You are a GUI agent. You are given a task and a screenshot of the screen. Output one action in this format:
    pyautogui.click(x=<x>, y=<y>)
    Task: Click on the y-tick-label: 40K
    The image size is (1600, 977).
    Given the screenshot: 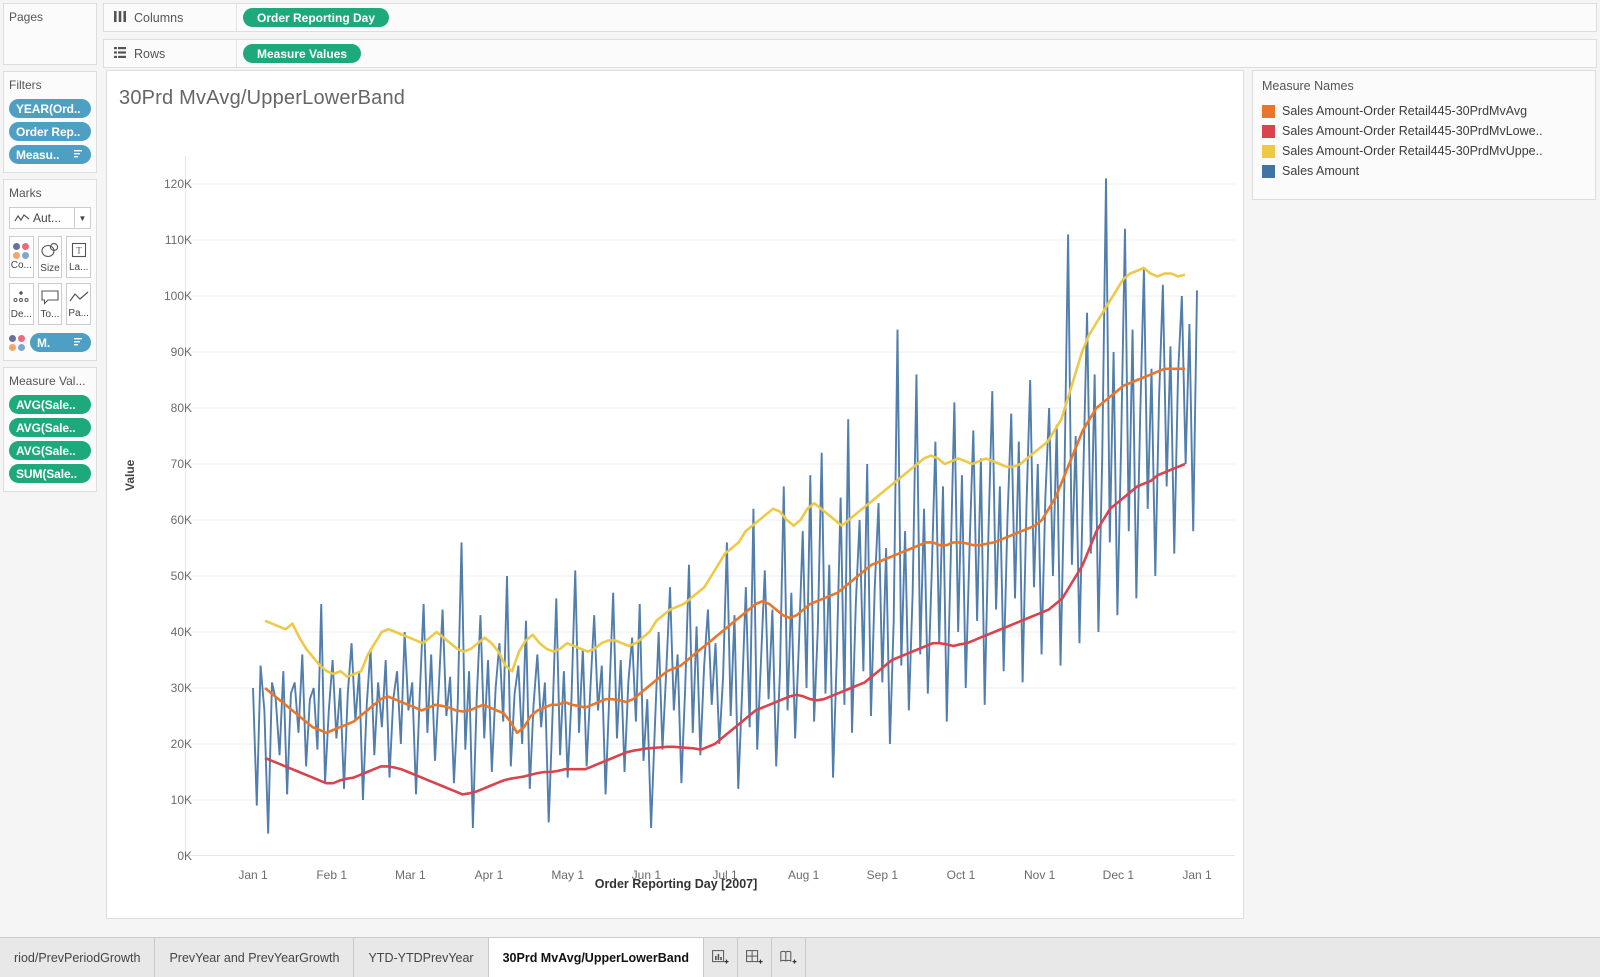 What is the action you would take?
    pyautogui.click(x=181, y=632)
    